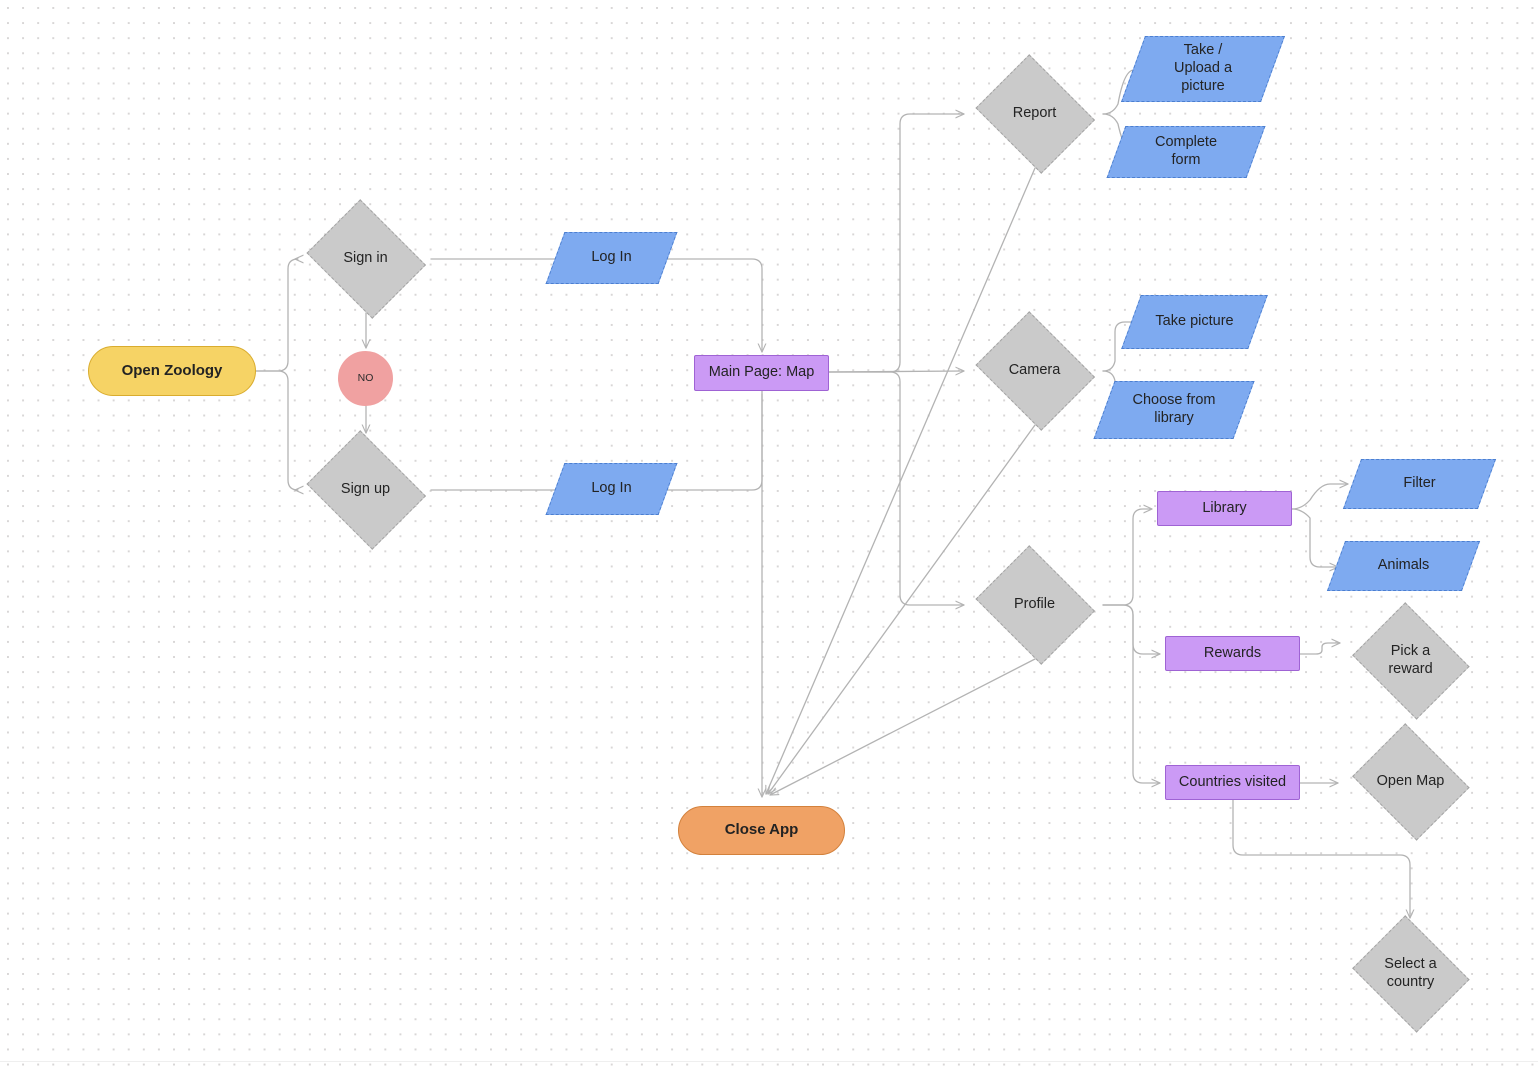  I want to click on node-animals: Animals, so click(1403, 566).